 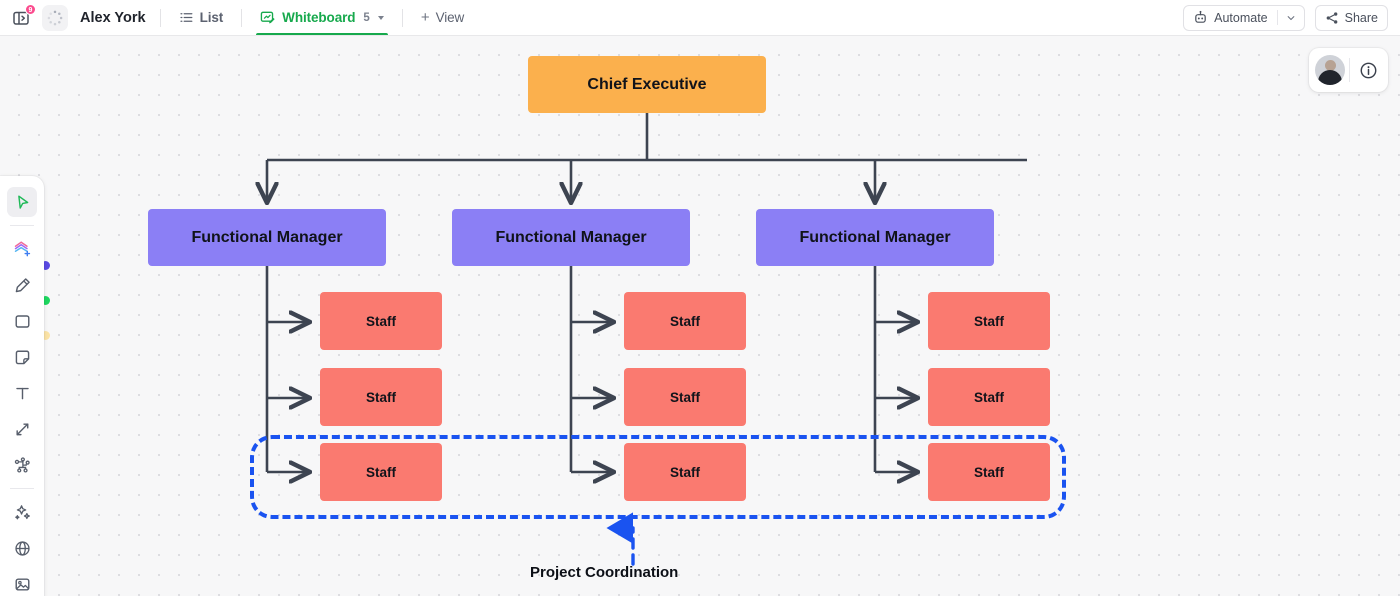 I want to click on tab-whiteboard: Whiteboard 5, so click(x=322, y=17).